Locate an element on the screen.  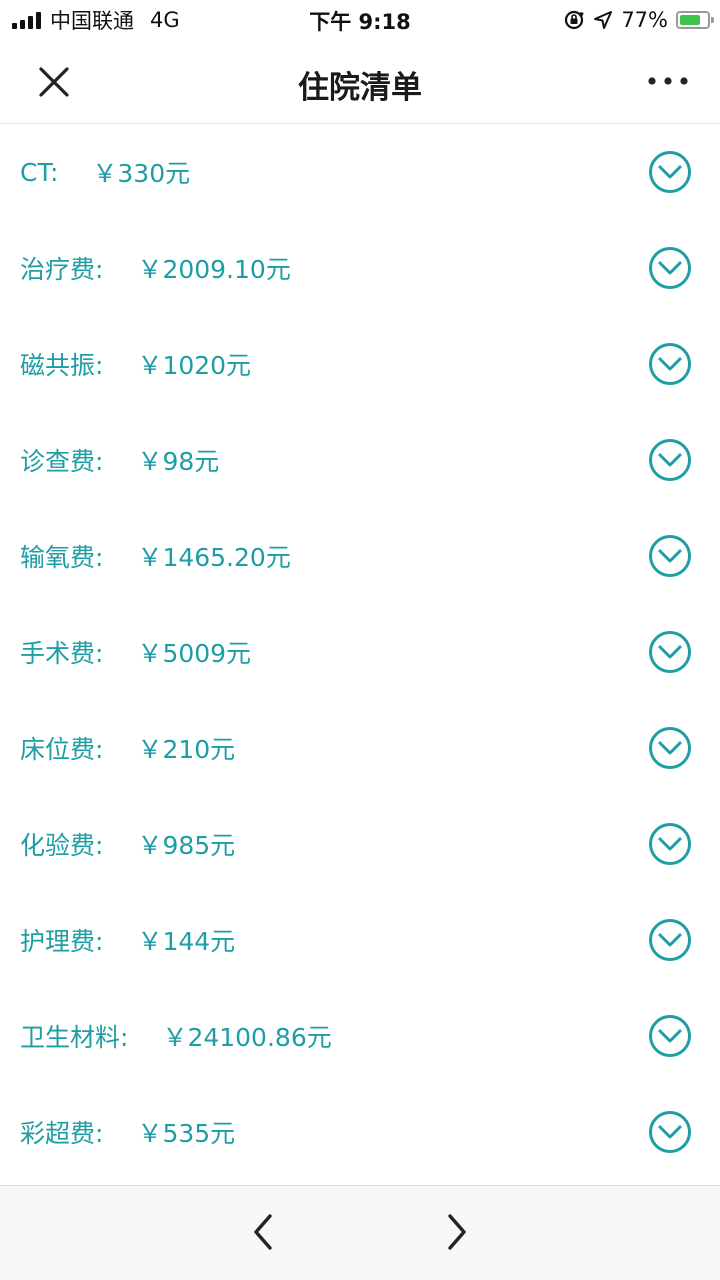
item-name: 输氧费: is located at coordinates (62, 557).